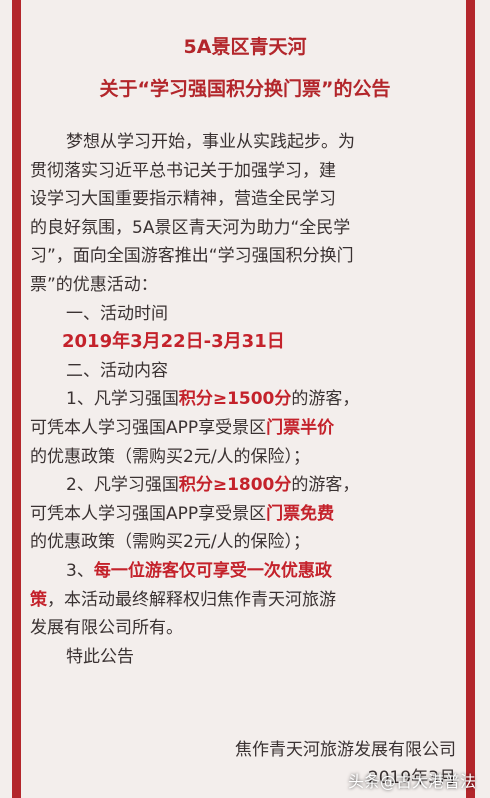  What do you see at coordinates (80, 570) in the screenshot?
I see `item3-prefix: 3、` at bounding box center [80, 570].